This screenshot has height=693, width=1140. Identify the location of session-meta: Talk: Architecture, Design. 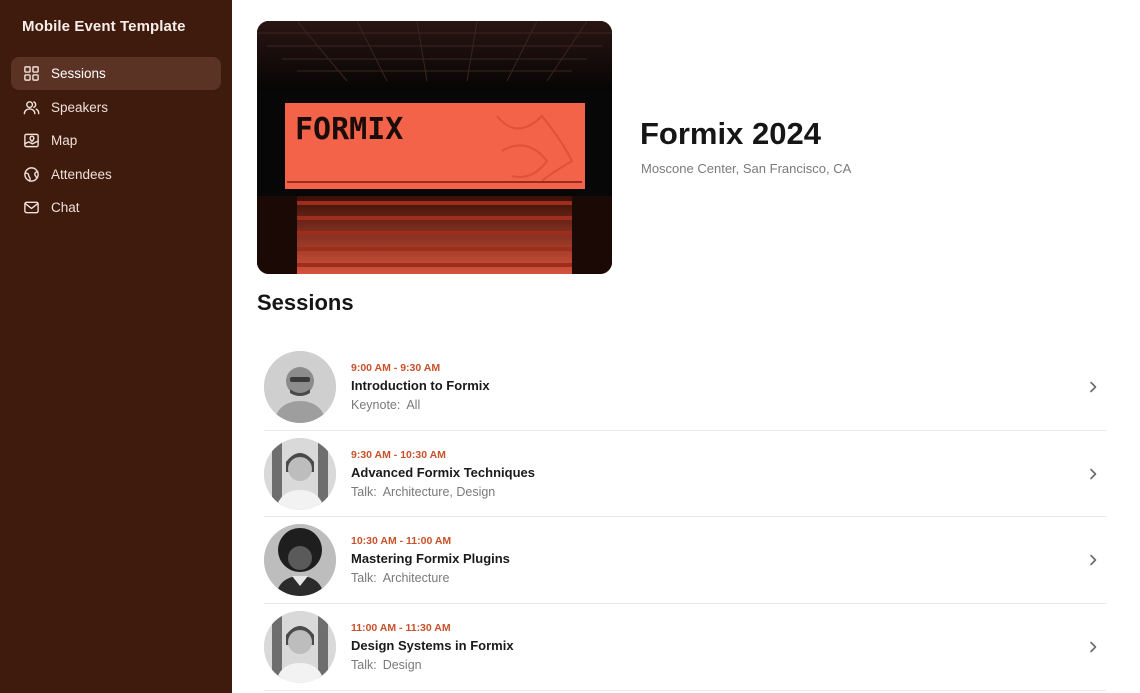
(443, 492).